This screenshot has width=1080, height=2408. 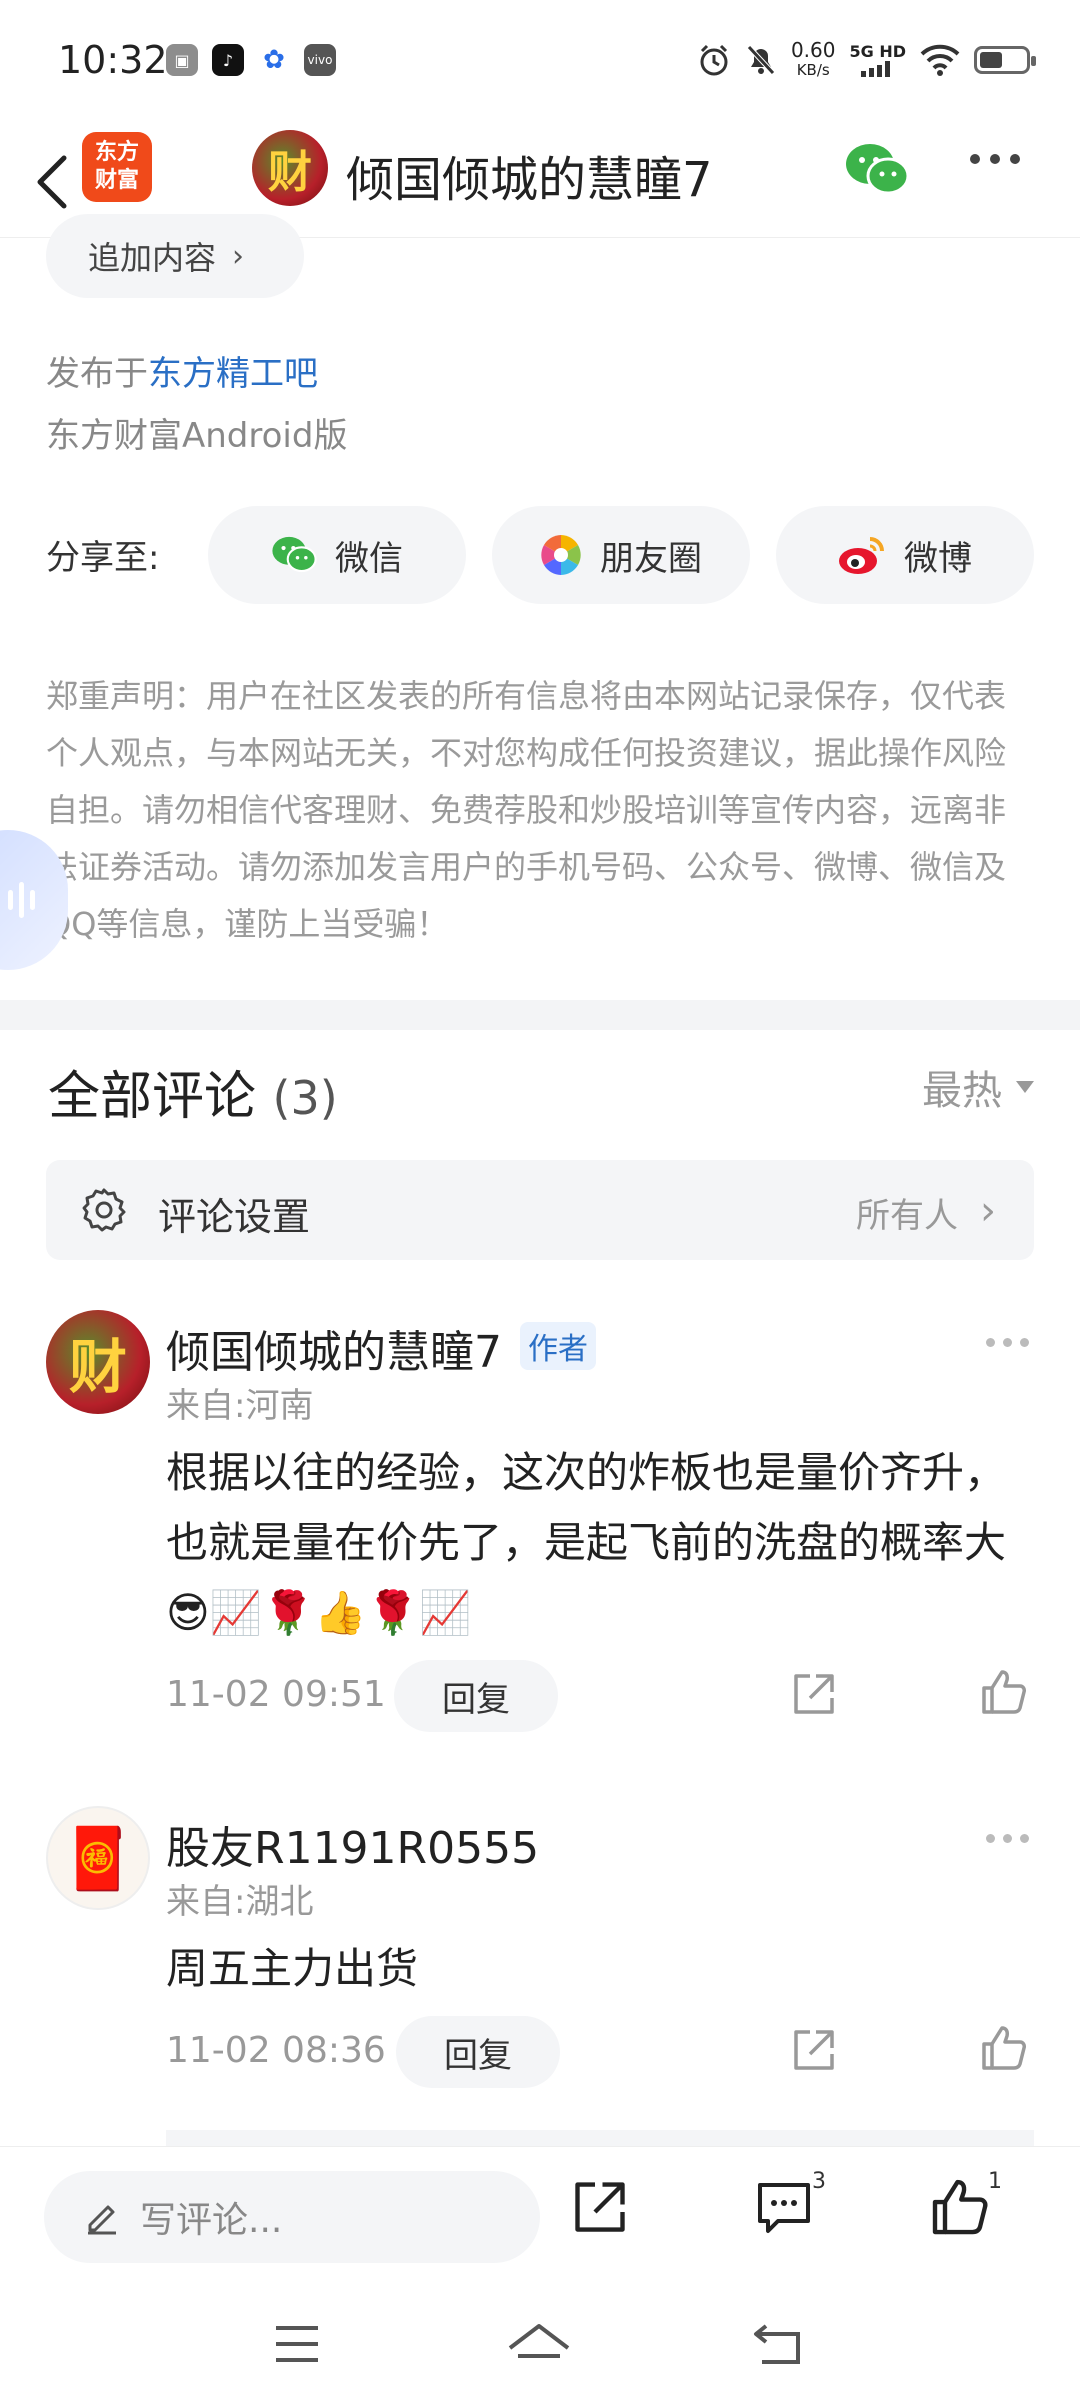 What do you see at coordinates (784, 2207) in the screenshot?
I see `comment-icon` at bounding box center [784, 2207].